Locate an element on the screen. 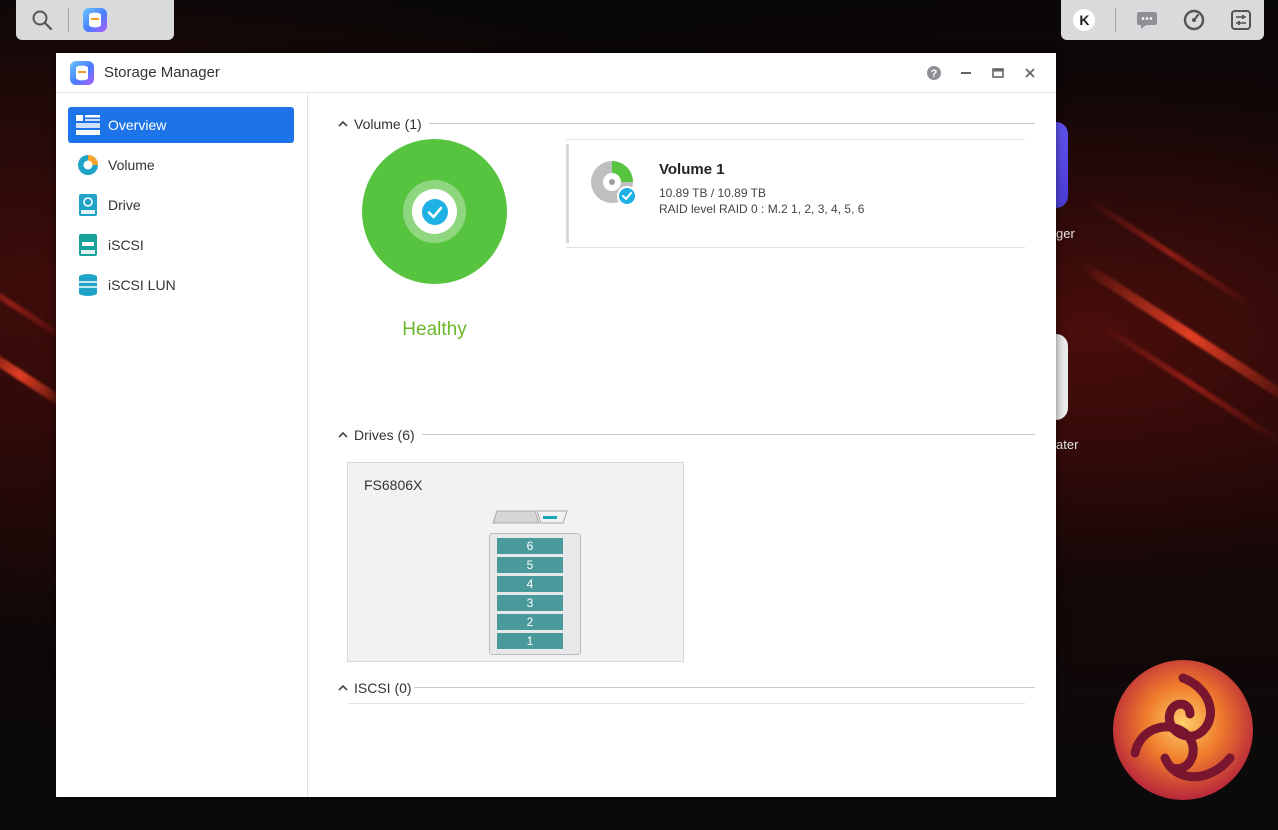  sidebar-item-label: Overview is located at coordinates (137, 125).